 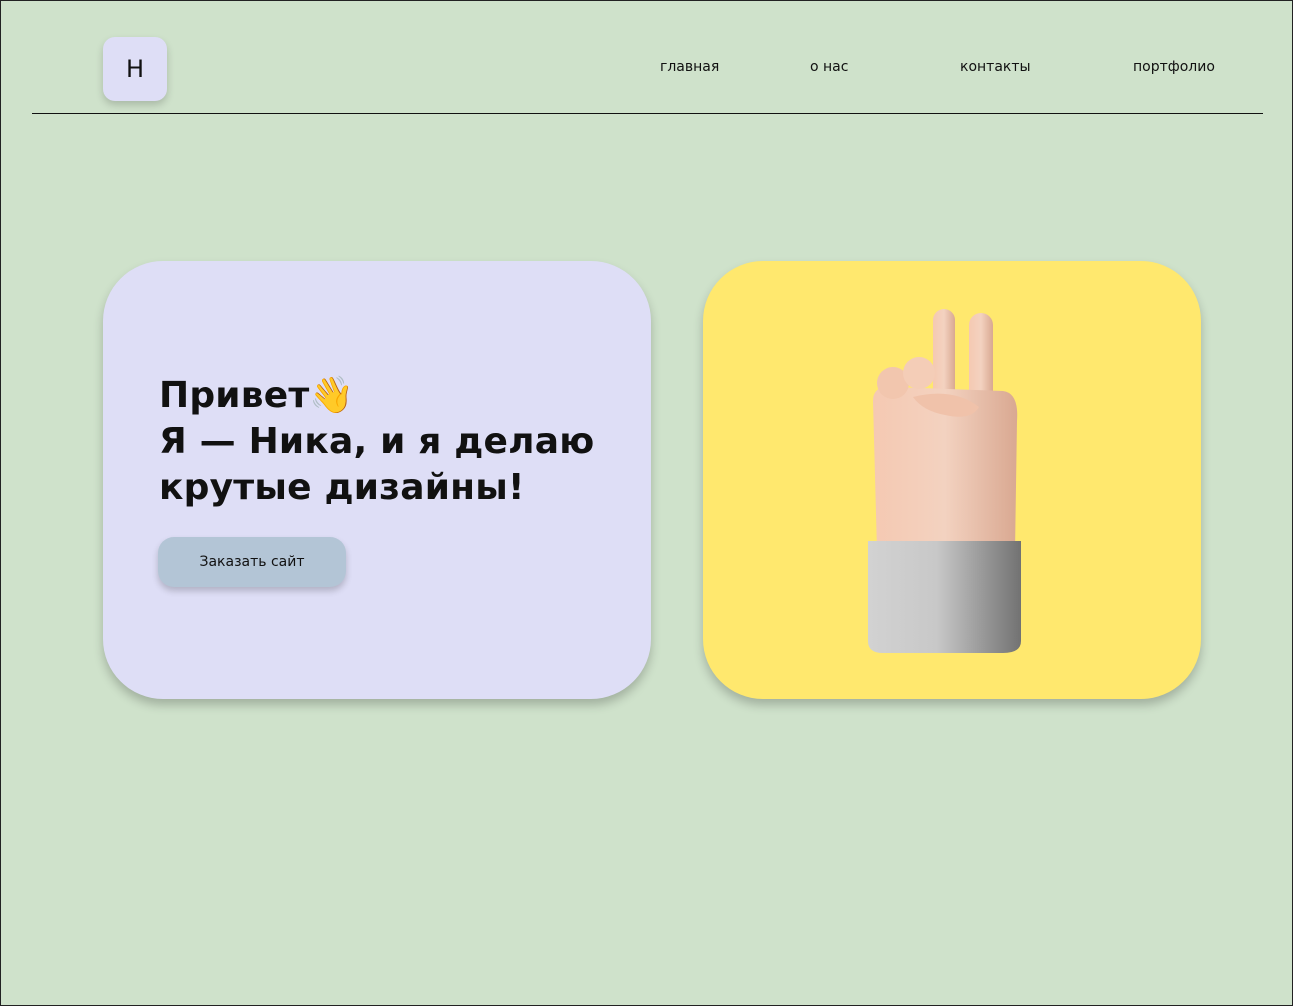 What do you see at coordinates (689, 67) in the screenshot?
I see `nav-link-home: главная` at bounding box center [689, 67].